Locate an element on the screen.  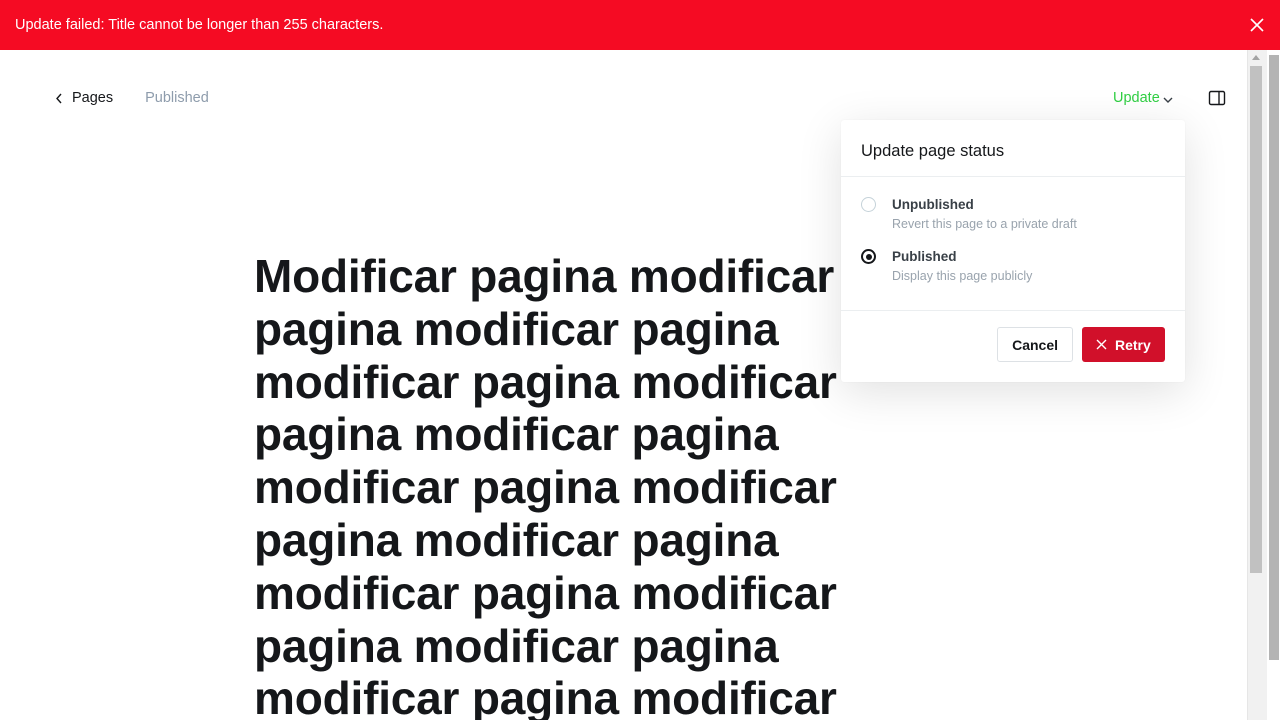
option-published: Published Display this page publicly is located at coordinates (1013, 266).